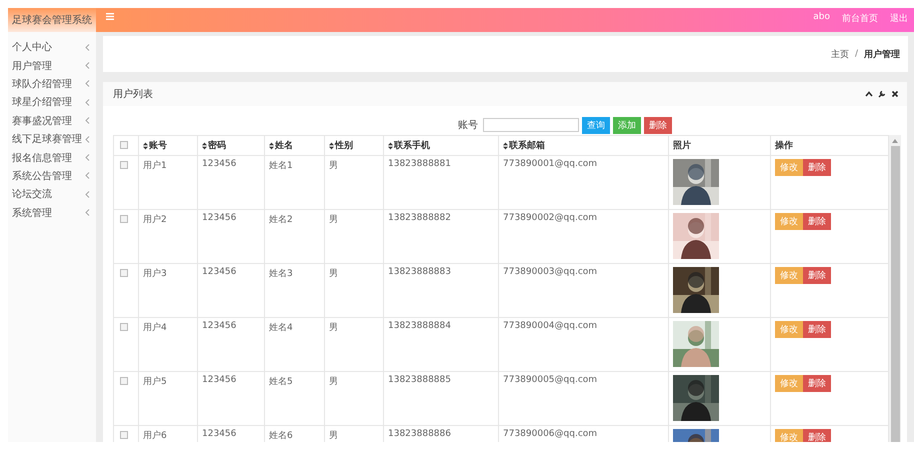 This screenshot has width=914, height=456. Describe the element at coordinates (839, 54) in the screenshot. I see `breadcrumb-link: 主页` at that location.